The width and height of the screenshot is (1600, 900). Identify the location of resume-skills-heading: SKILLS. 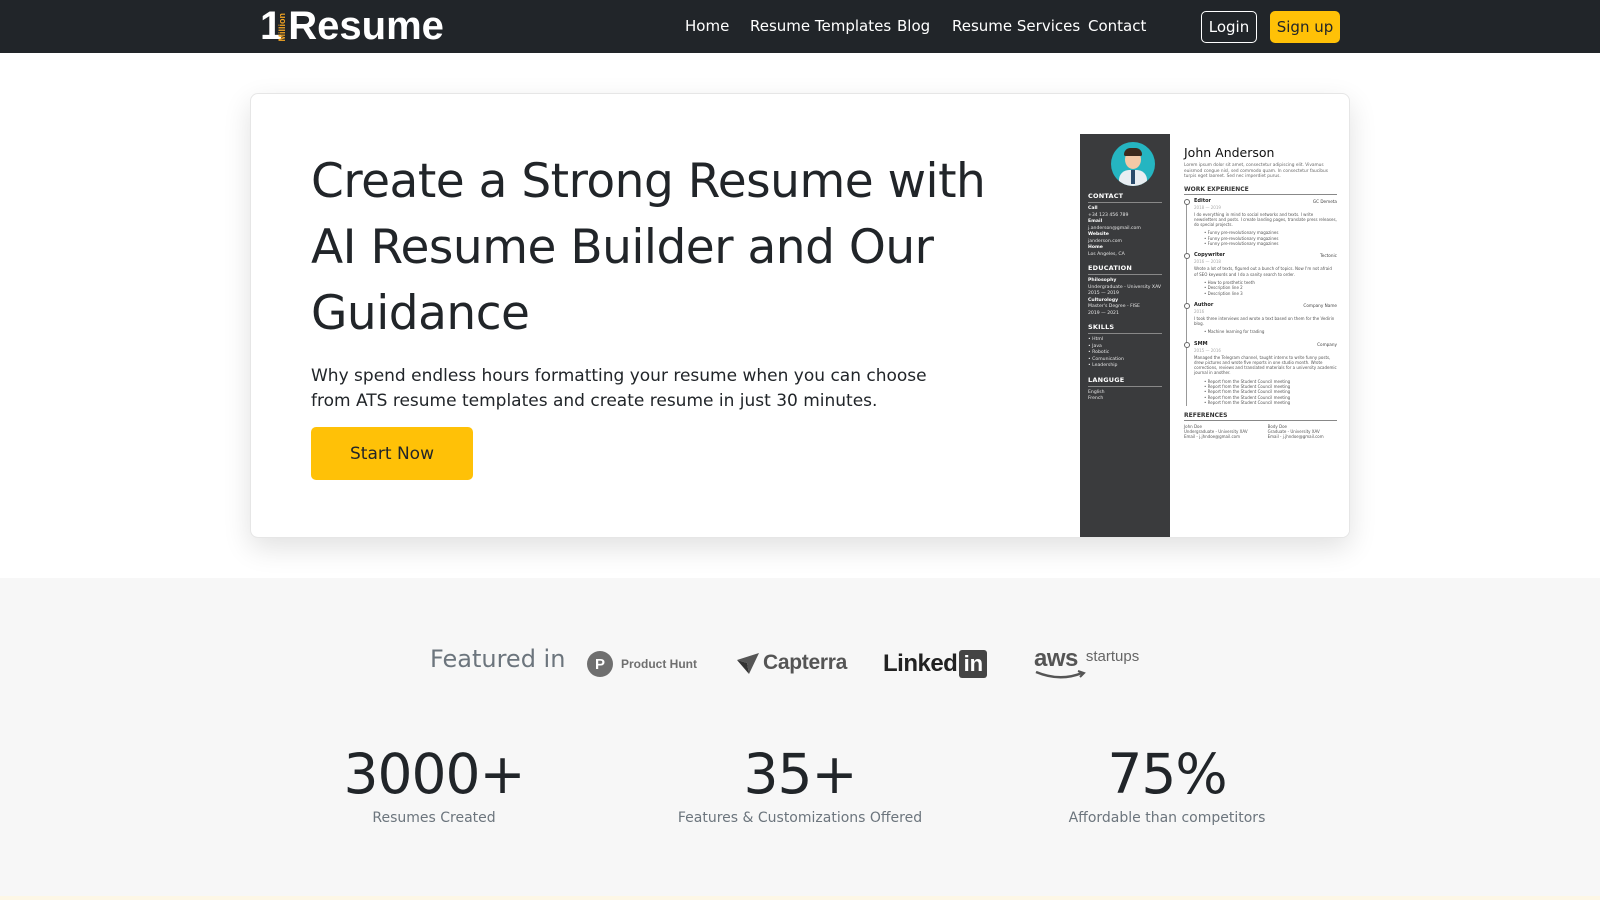
(1125, 328).